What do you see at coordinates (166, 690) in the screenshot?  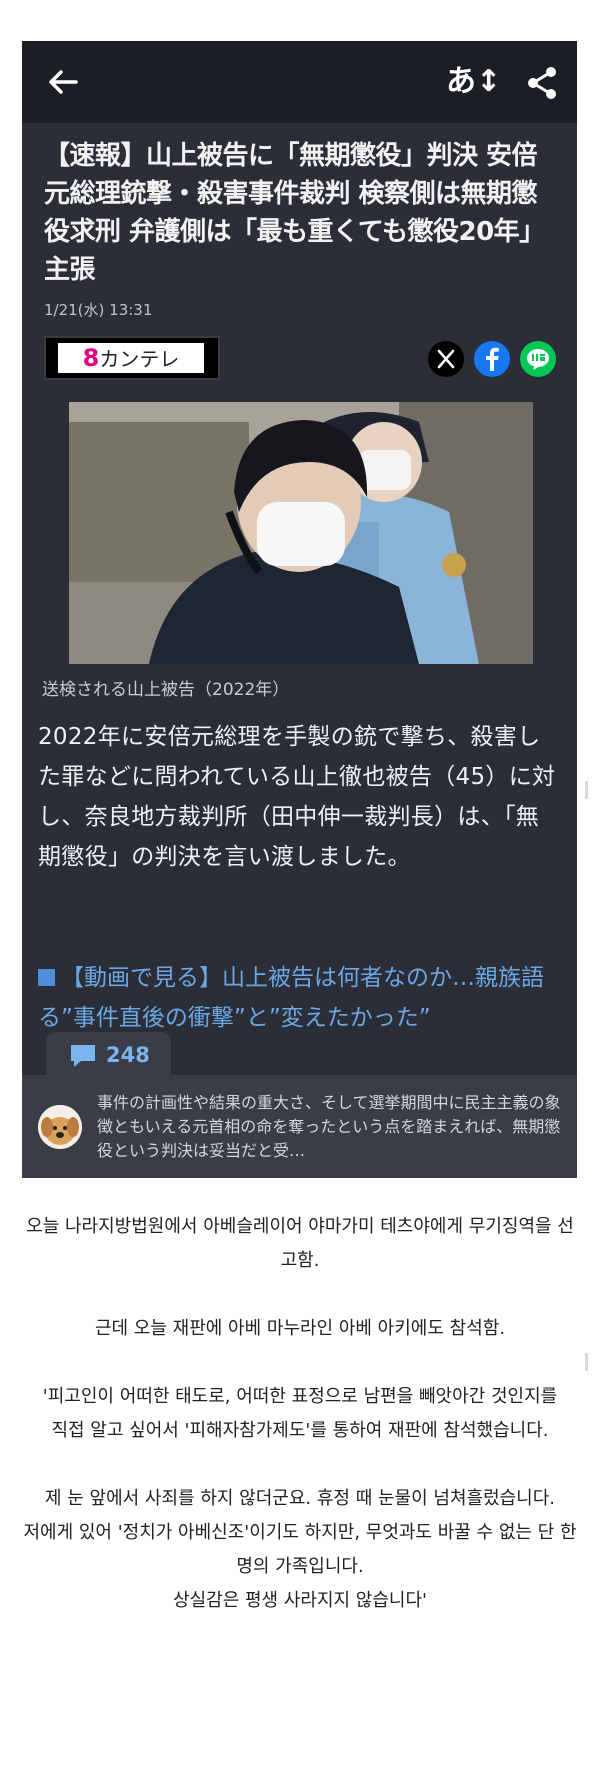 I see `photo-caption: 送検される山上被告（2022年）` at bounding box center [166, 690].